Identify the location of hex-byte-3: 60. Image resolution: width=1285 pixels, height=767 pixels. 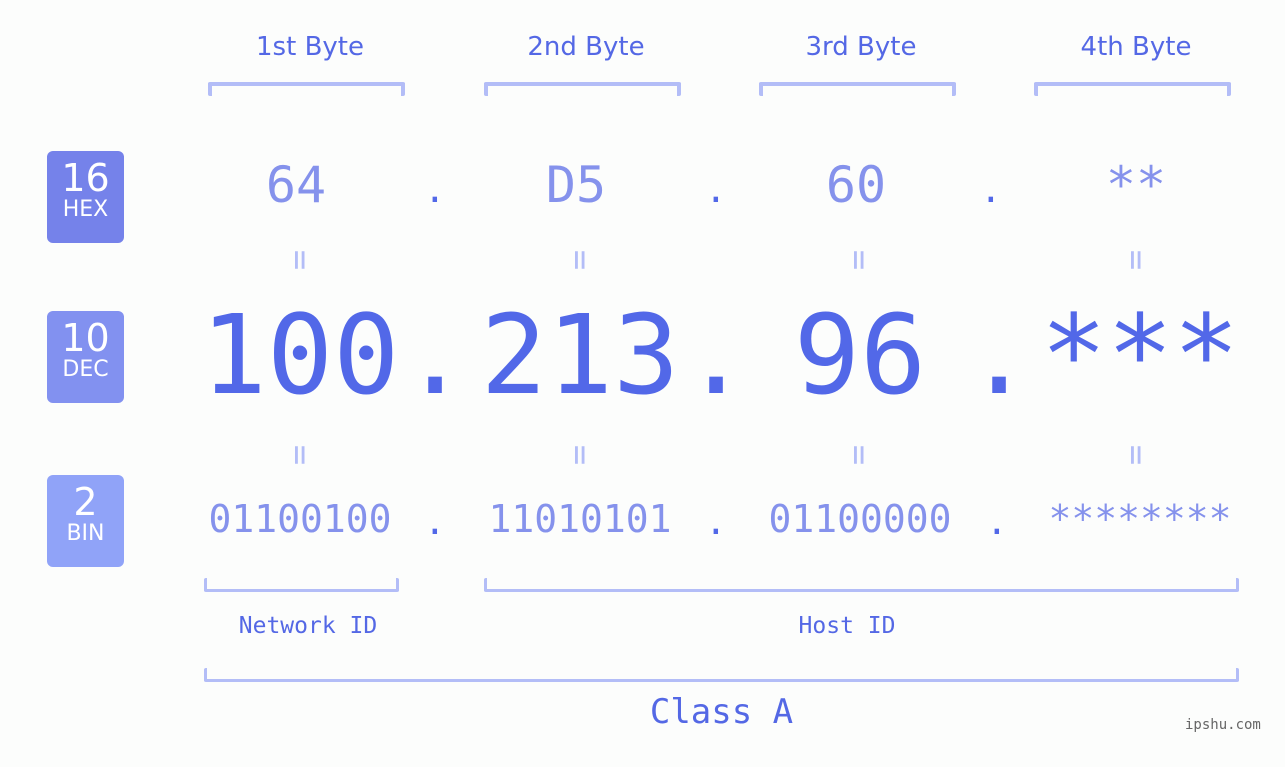
(856, 185).